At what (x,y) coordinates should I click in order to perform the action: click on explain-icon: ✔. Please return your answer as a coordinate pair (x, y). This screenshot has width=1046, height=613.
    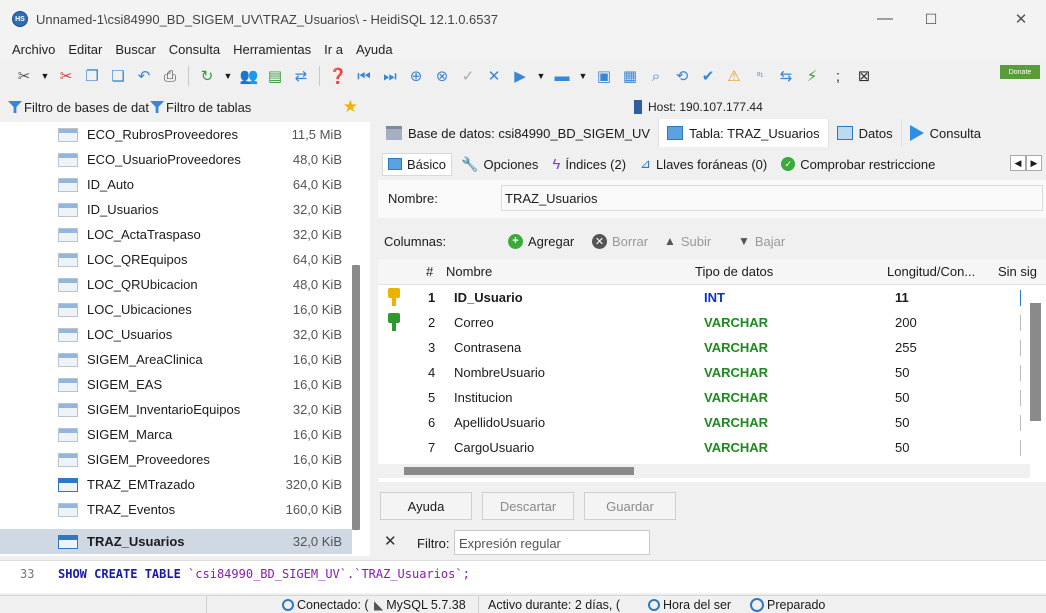
    Looking at the image, I should click on (708, 76).